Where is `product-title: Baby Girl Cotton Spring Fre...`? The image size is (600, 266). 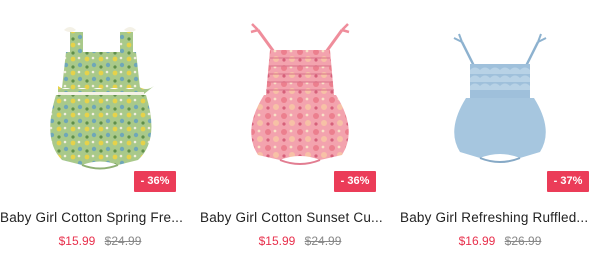
product-title: Baby Girl Cotton Spring Fre... is located at coordinates (100, 217).